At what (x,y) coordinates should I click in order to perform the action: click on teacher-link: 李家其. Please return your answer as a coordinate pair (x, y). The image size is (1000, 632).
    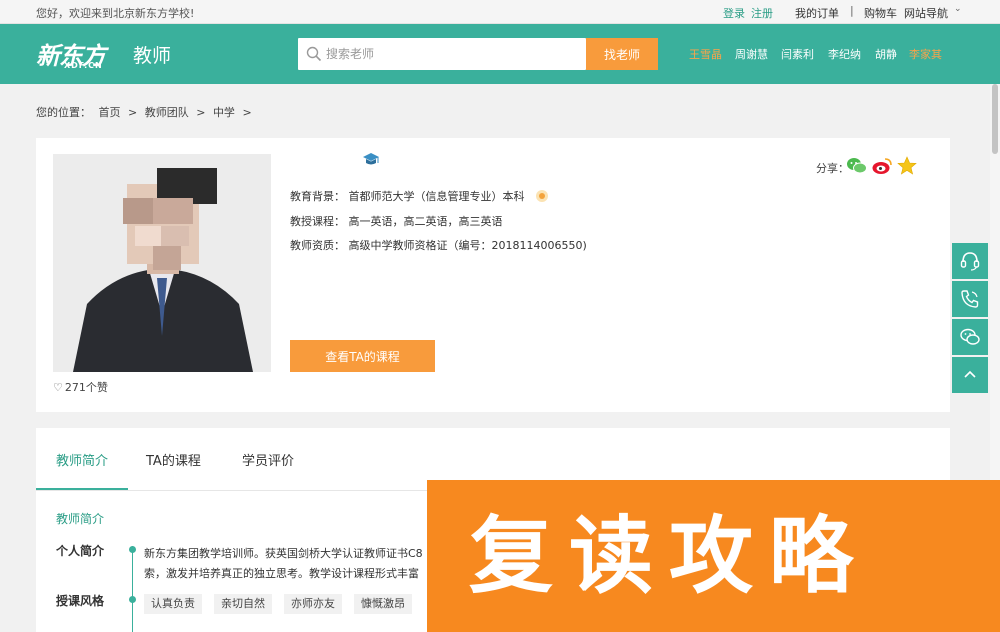
    Looking at the image, I should click on (925, 54).